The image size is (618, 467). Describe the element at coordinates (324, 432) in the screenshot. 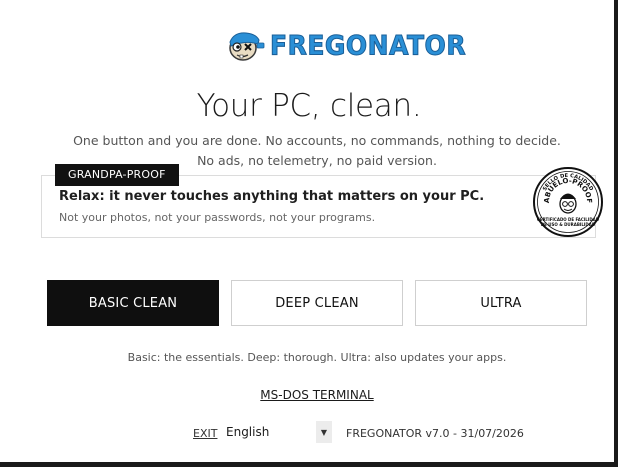

I see `chevron-down-icon: ▼` at that location.